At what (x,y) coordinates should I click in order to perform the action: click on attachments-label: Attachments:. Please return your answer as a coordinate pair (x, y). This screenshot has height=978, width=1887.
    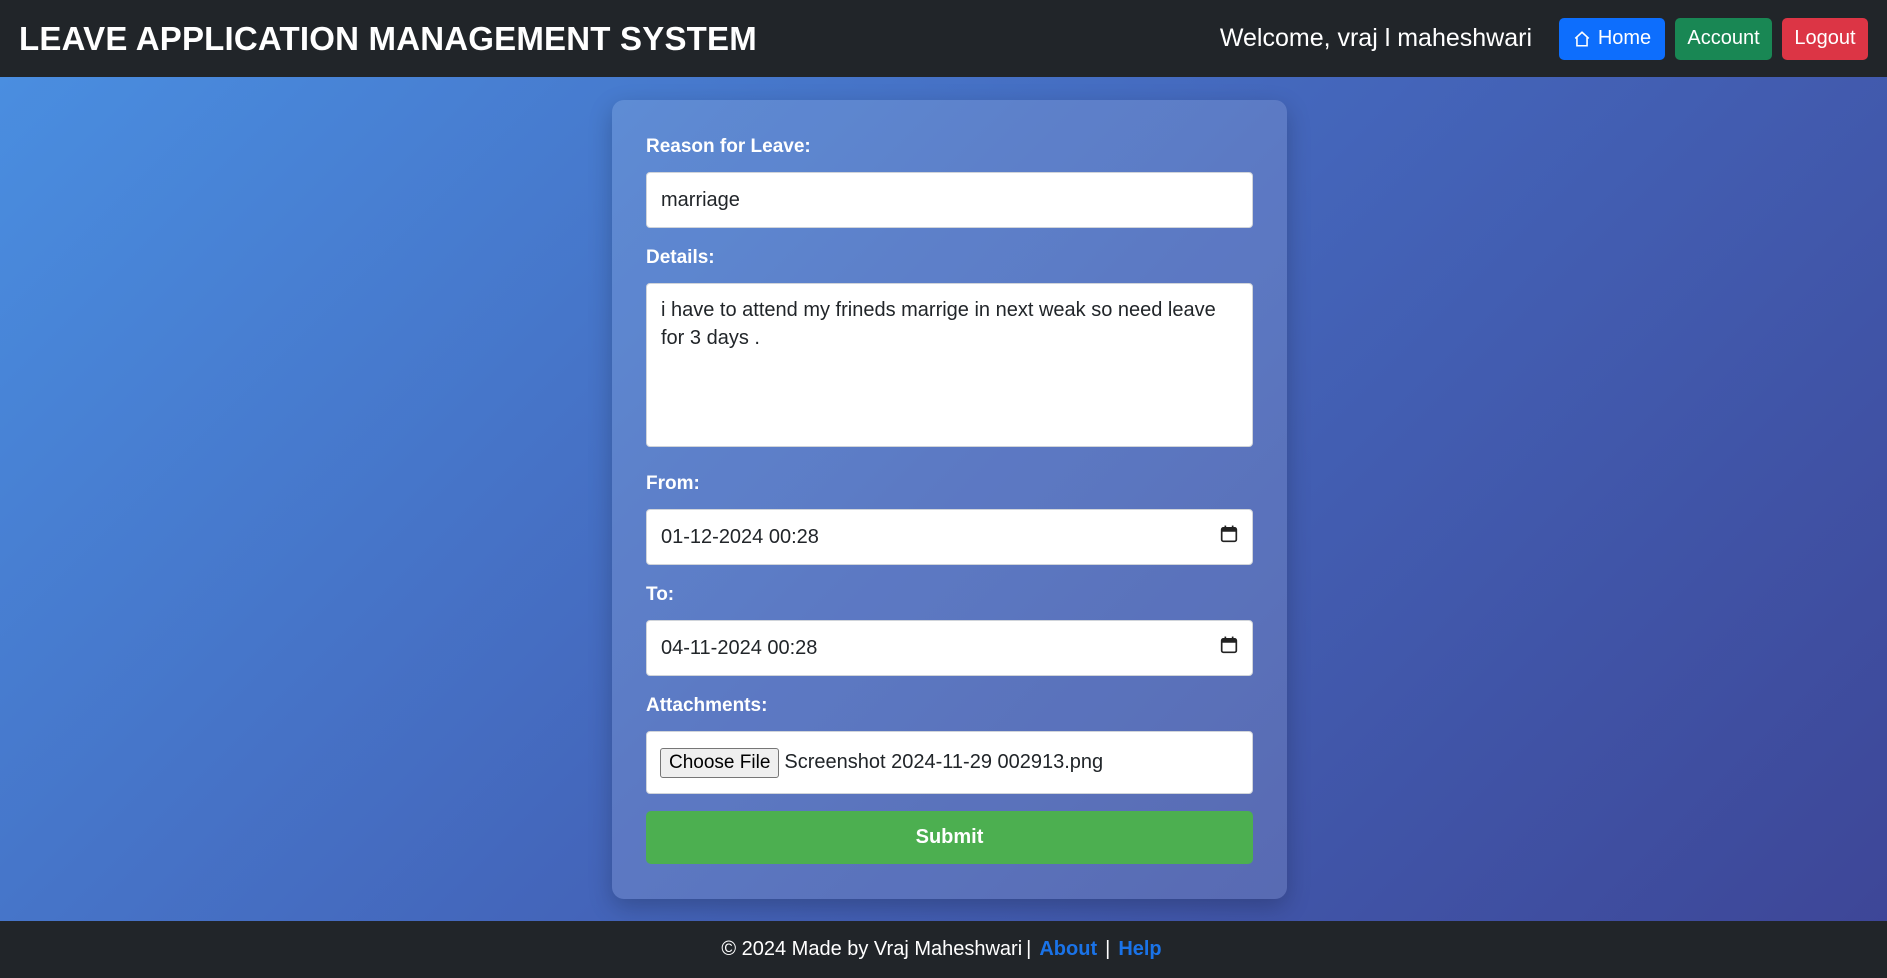
    Looking at the image, I should click on (707, 705).